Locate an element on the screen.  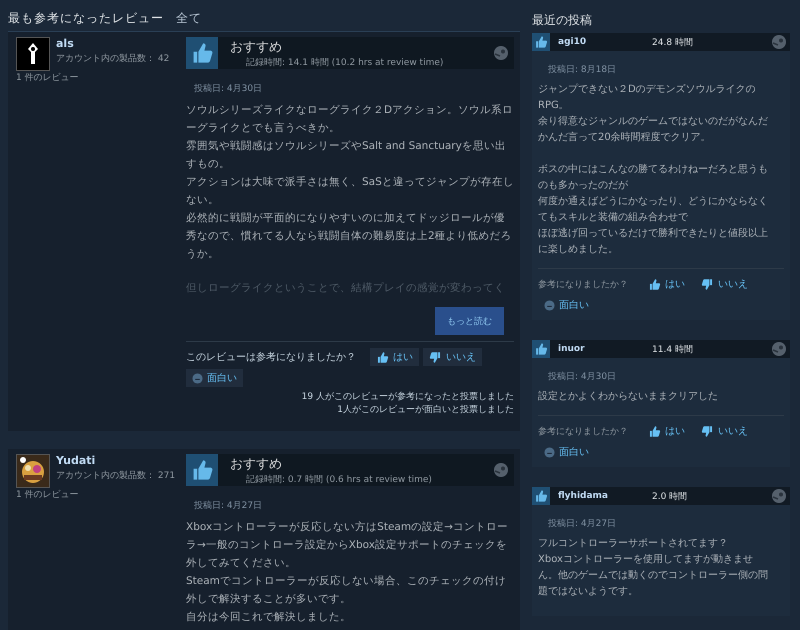
product-count: アカウント内の製品数： 42 is located at coordinates (113, 59).